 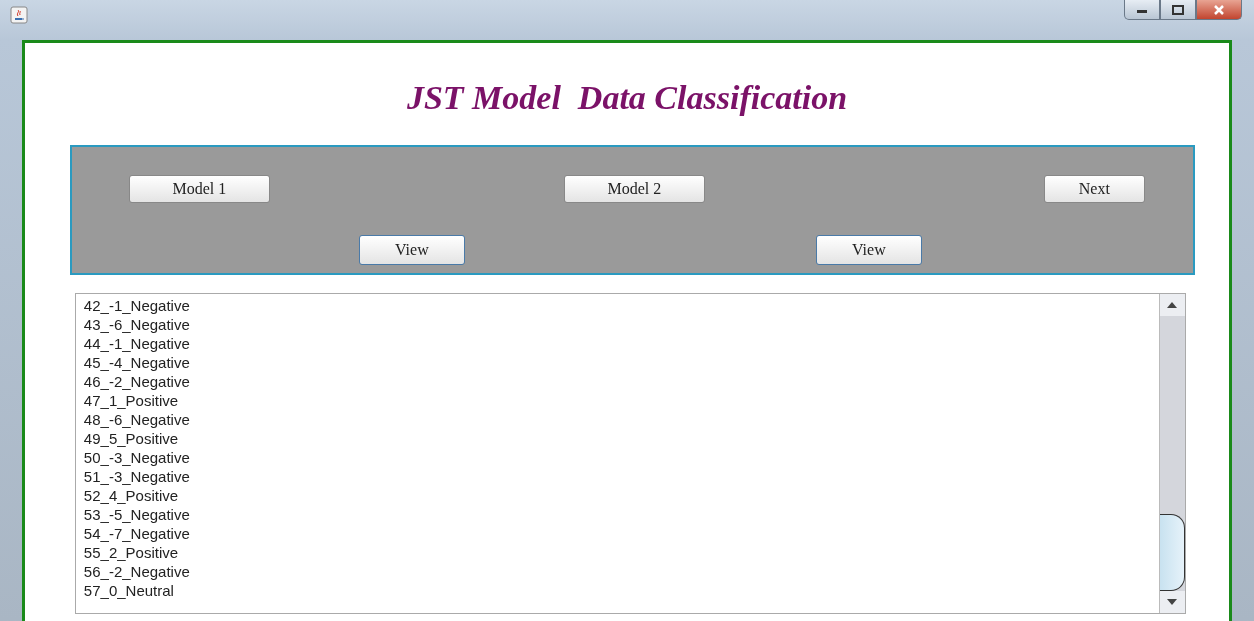 What do you see at coordinates (1171, 453) in the screenshot?
I see `scrollbar` at bounding box center [1171, 453].